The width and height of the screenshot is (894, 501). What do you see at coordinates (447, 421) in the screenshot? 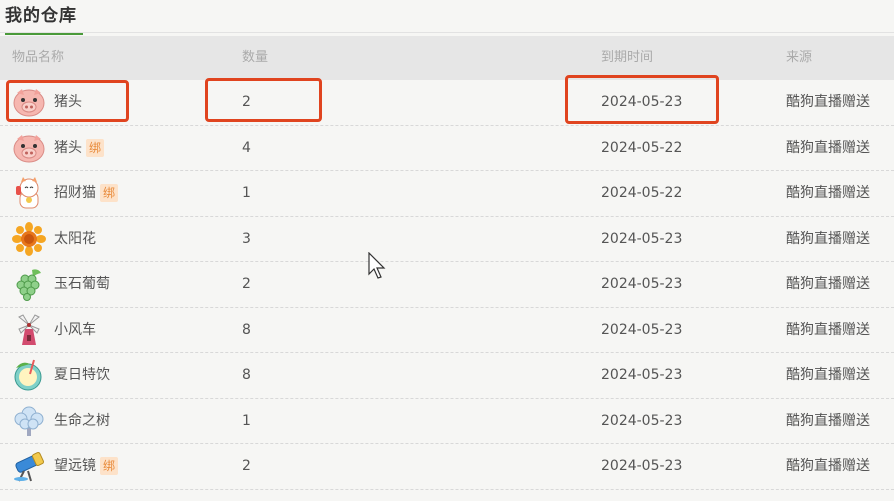
I see `table-row: 生命之树 1 2024-05-23 酷狗直播赠送` at bounding box center [447, 421].